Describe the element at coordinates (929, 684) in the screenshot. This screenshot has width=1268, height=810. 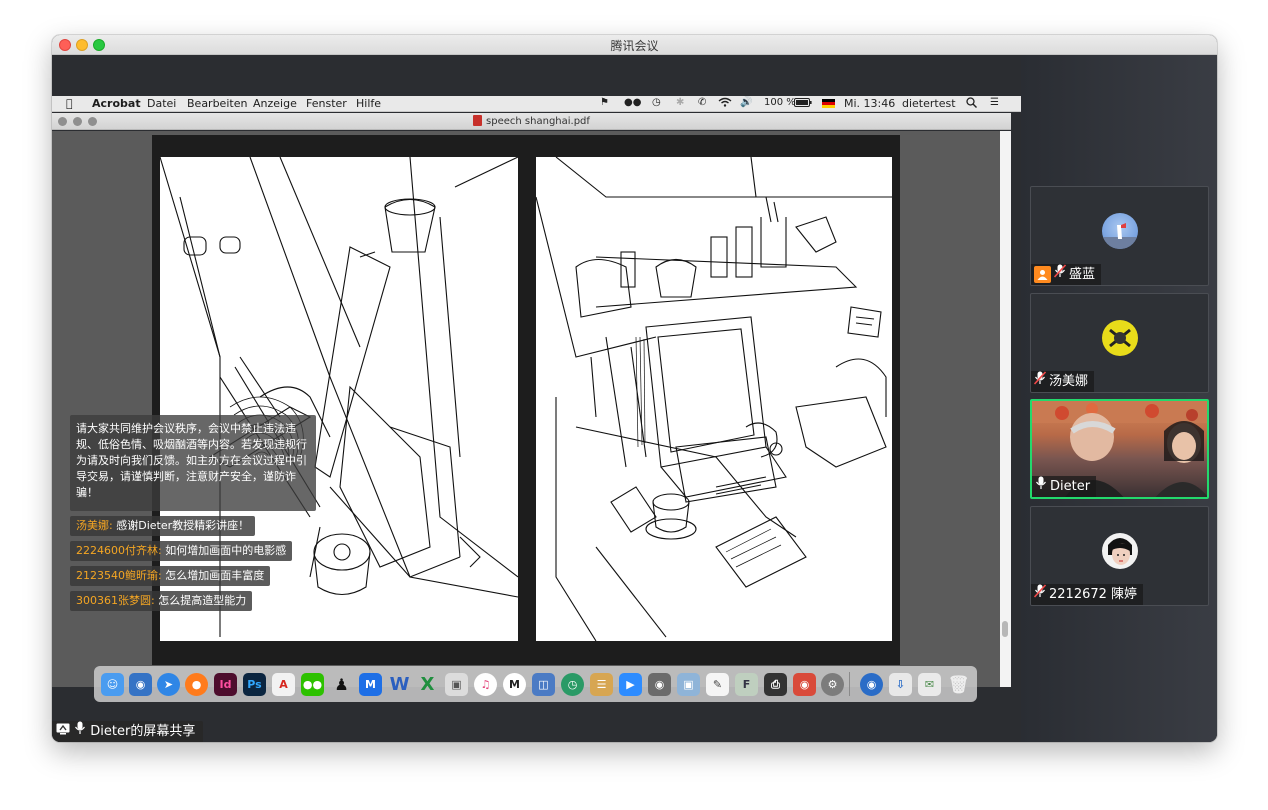
I see `mail-icon: ✉` at that location.